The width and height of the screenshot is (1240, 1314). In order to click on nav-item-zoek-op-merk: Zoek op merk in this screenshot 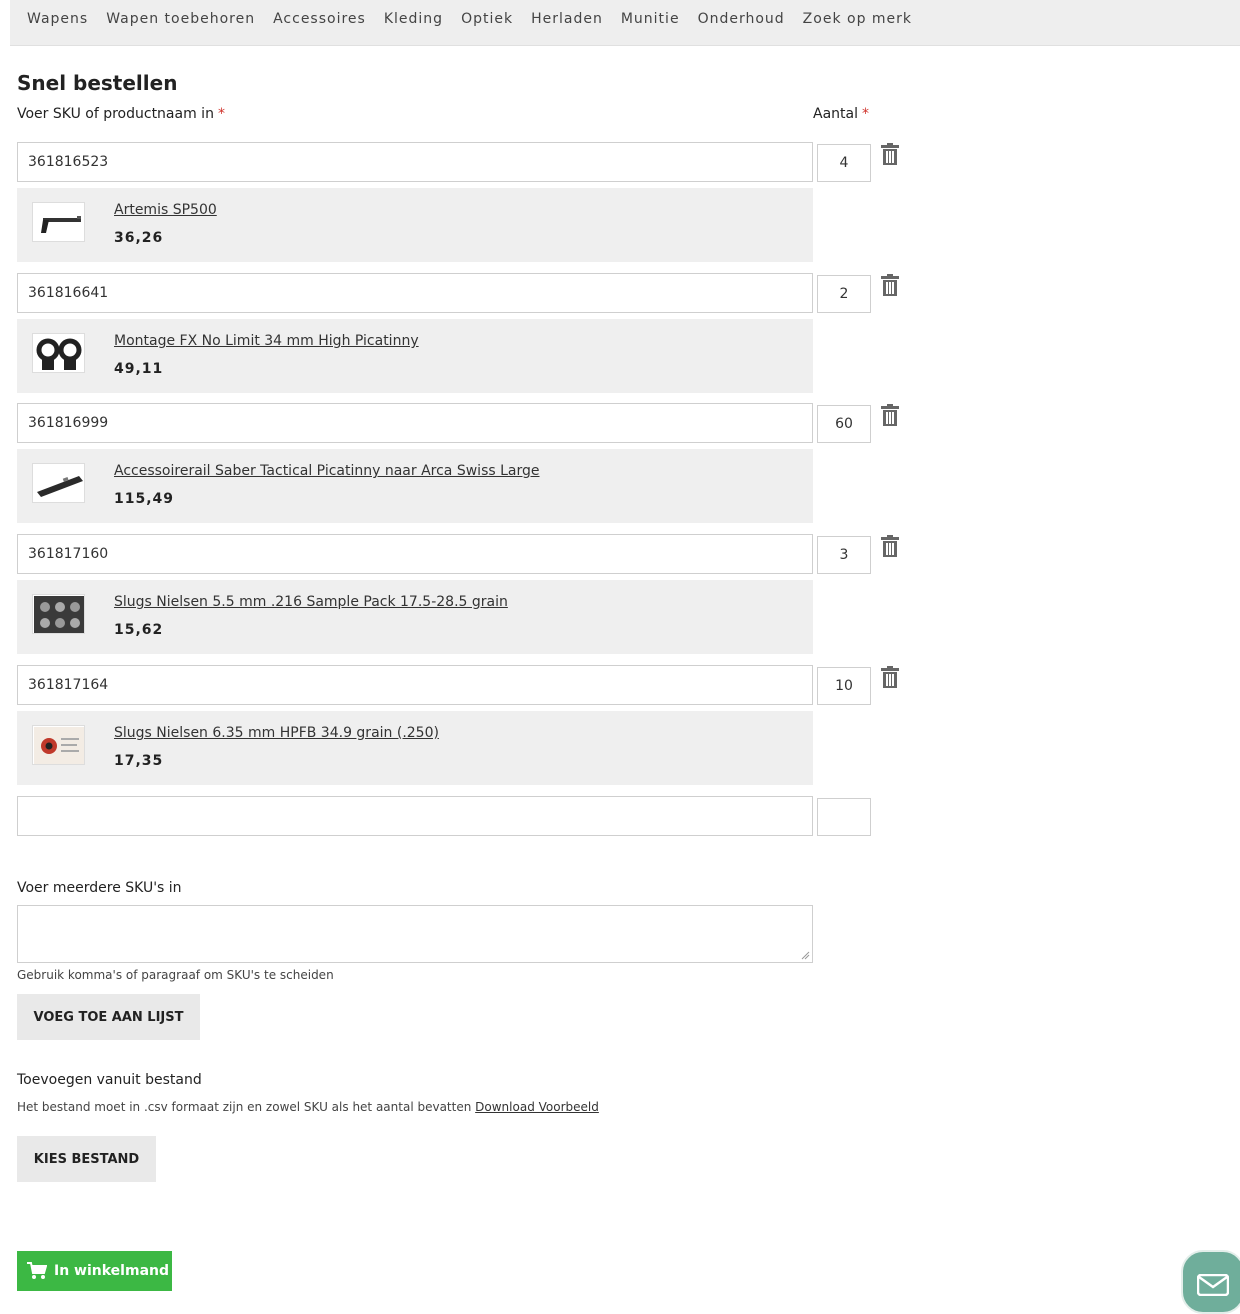, I will do `click(857, 19)`.